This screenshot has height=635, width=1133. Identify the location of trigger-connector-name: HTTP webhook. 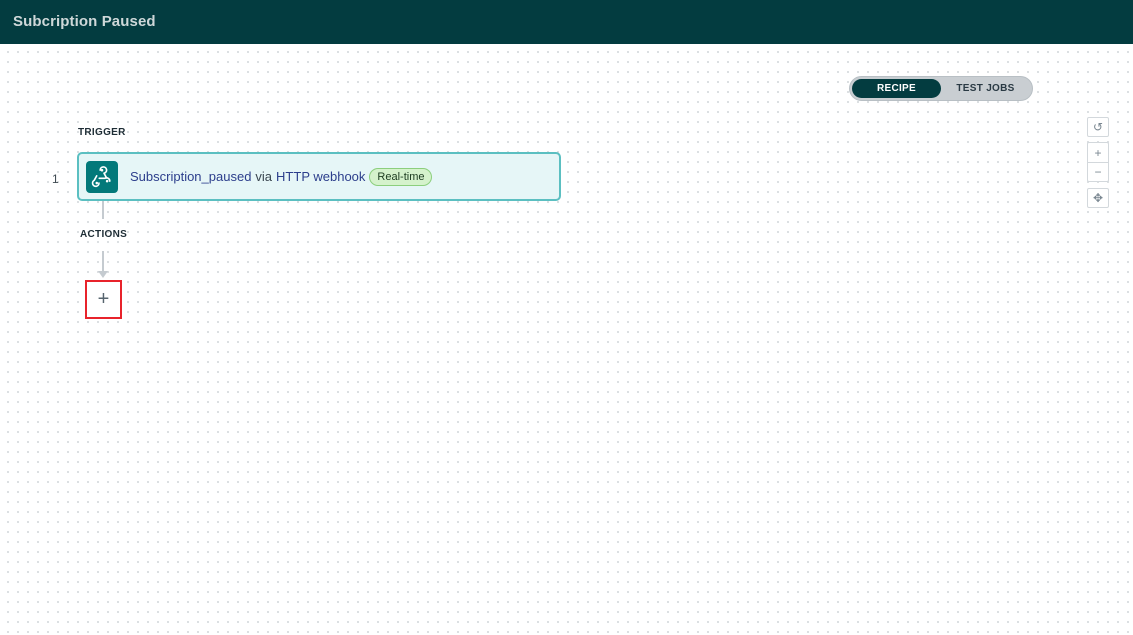
(321, 176).